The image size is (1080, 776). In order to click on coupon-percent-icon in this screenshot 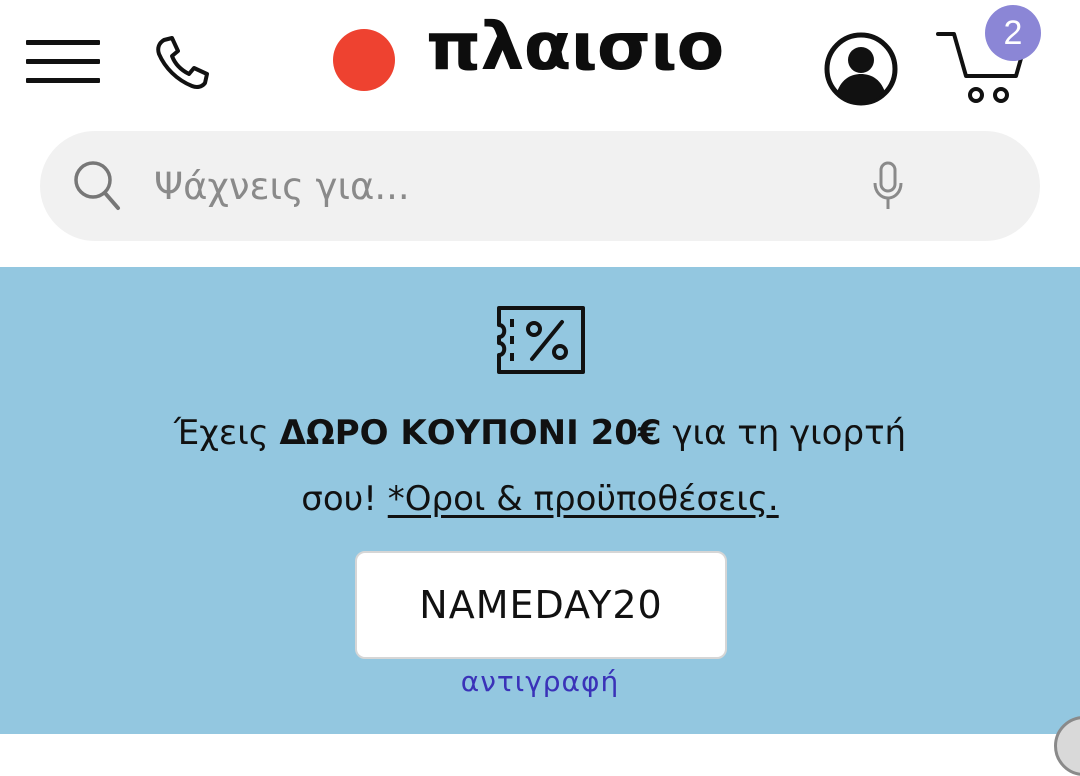, I will do `click(541, 340)`.